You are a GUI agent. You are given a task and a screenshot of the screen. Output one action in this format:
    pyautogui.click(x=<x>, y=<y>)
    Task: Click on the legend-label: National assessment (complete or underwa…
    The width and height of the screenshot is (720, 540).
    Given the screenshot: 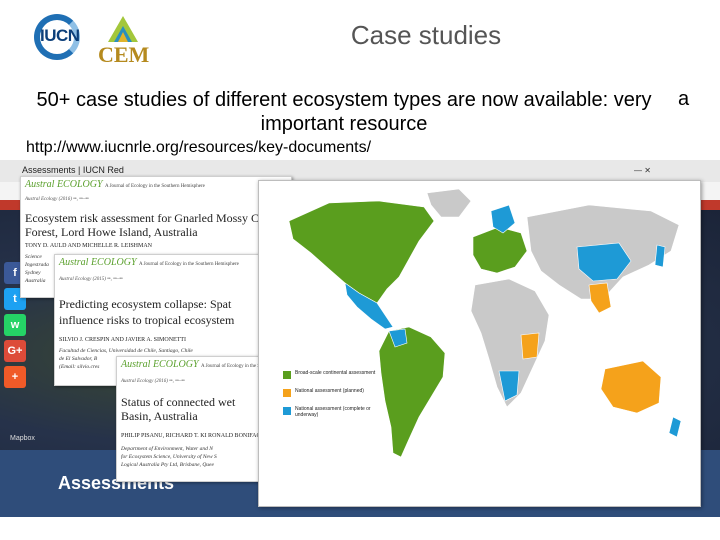 What is the action you would take?
    pyautogui.click(x=333, y=412)
    